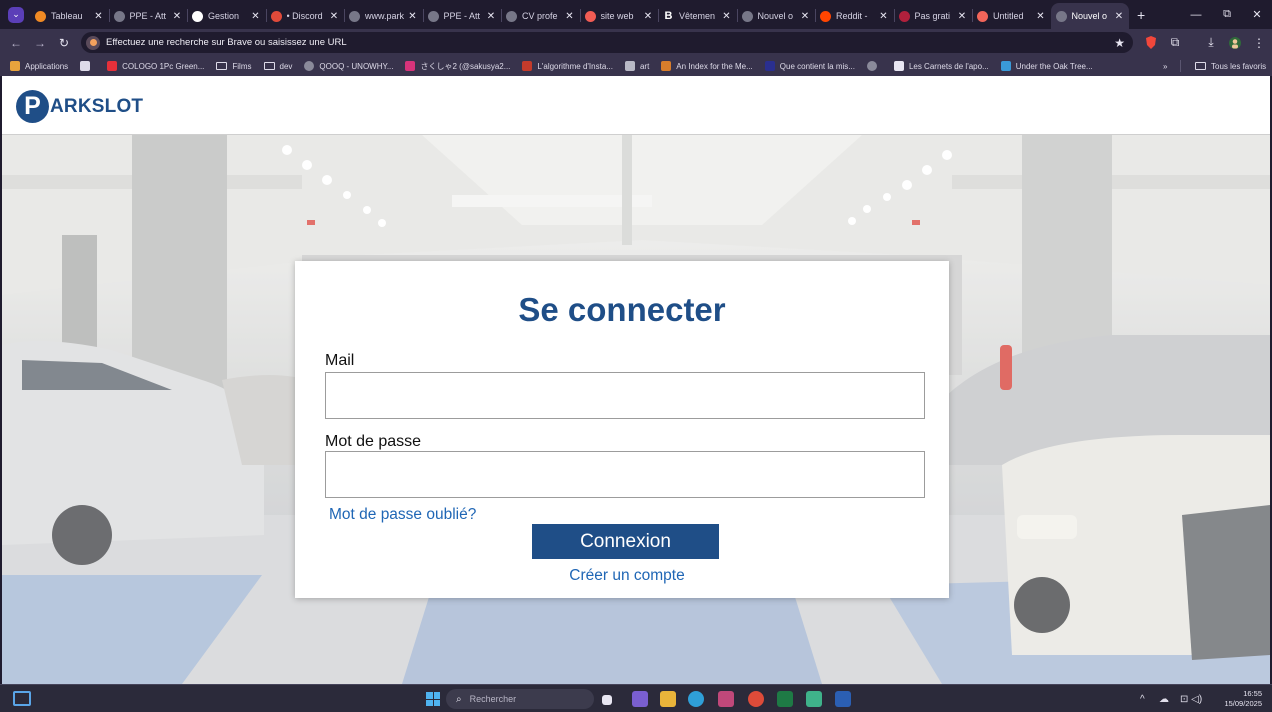  What do you see at coordinates (1164, 698) in the screenshot?
I see `onedrive-icon: ☁` at bounding box center [1164, 698].